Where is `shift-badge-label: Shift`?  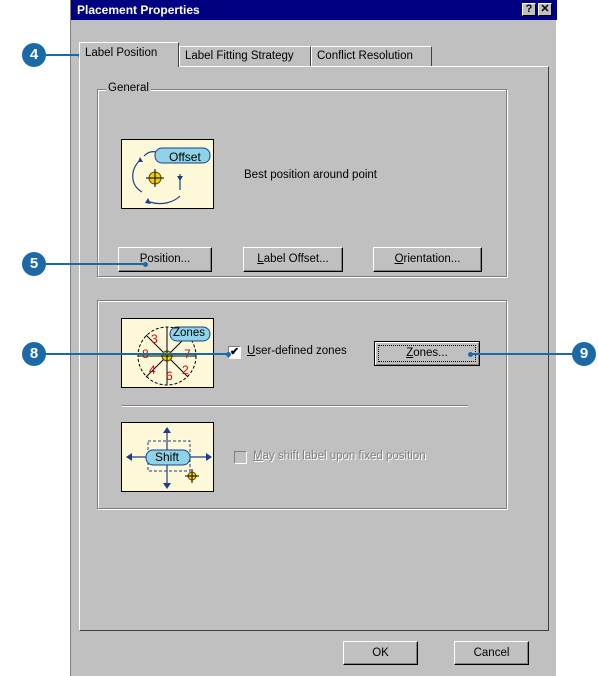
shift-badge-label: Shift is located at coordinates (167, 457).